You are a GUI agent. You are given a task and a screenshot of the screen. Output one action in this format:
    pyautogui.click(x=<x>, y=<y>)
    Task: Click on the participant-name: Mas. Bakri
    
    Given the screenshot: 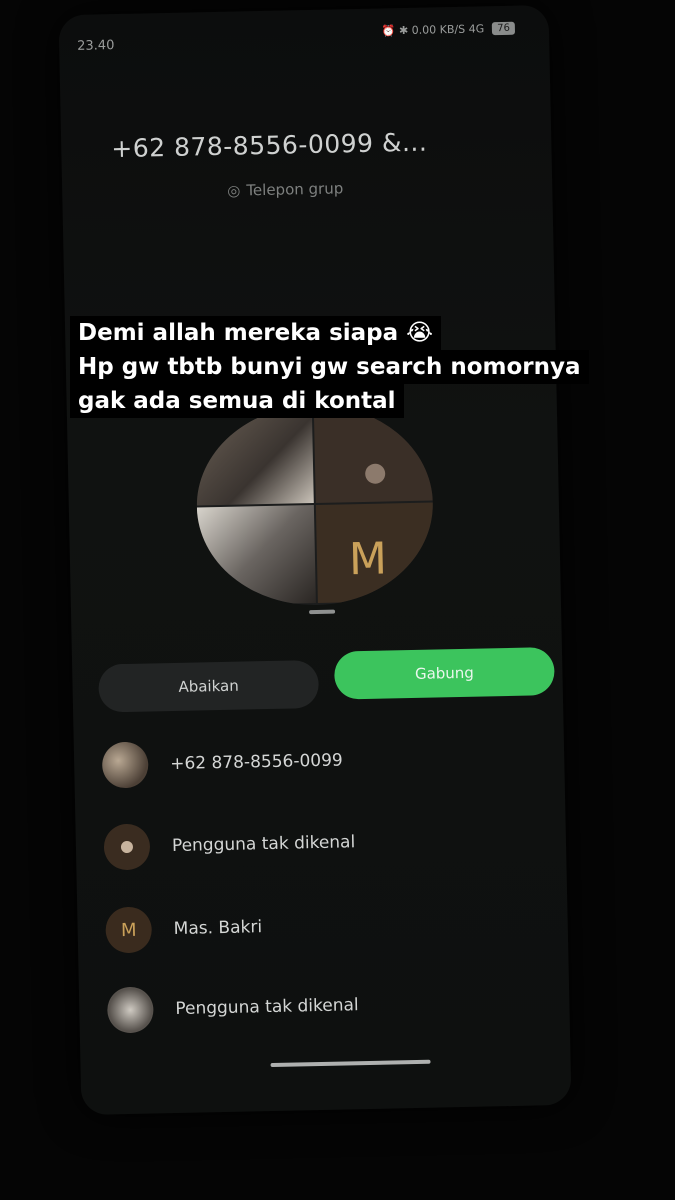 What is the action you would take?
    pyautogui.click(x=218, y=928)
    